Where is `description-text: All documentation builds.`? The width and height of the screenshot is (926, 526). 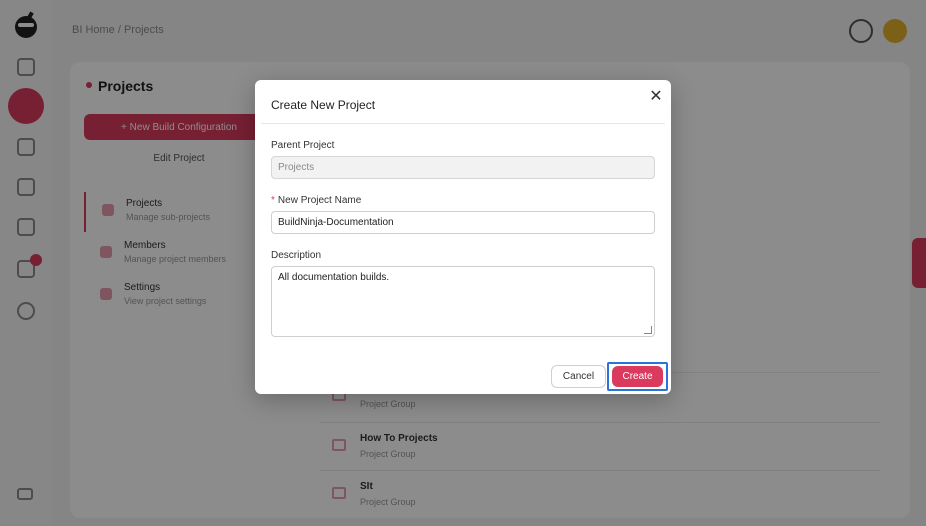
description-text: All documentation builds. is located at coordinates (334, 277).